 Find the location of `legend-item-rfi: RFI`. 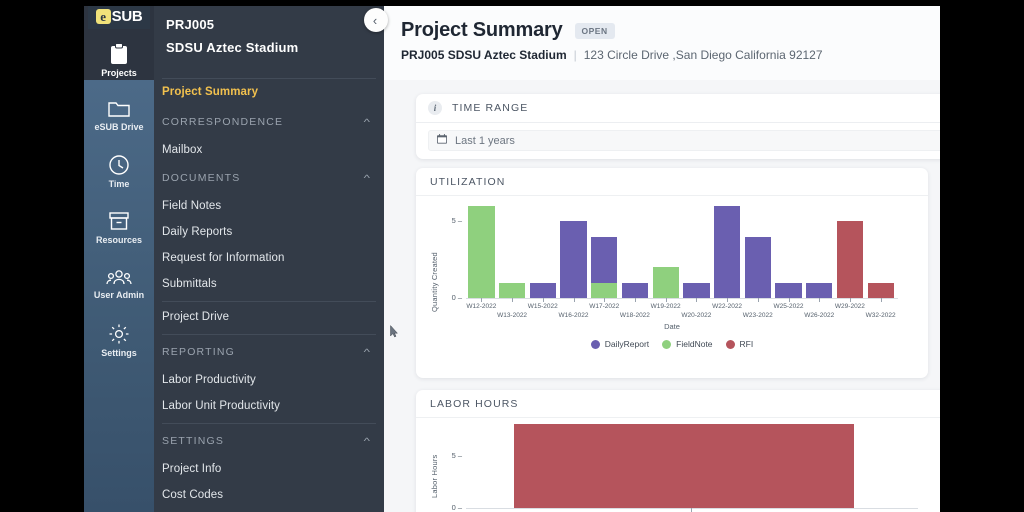

legend-item-rfi: RFI is located at coordinates (739, 344).